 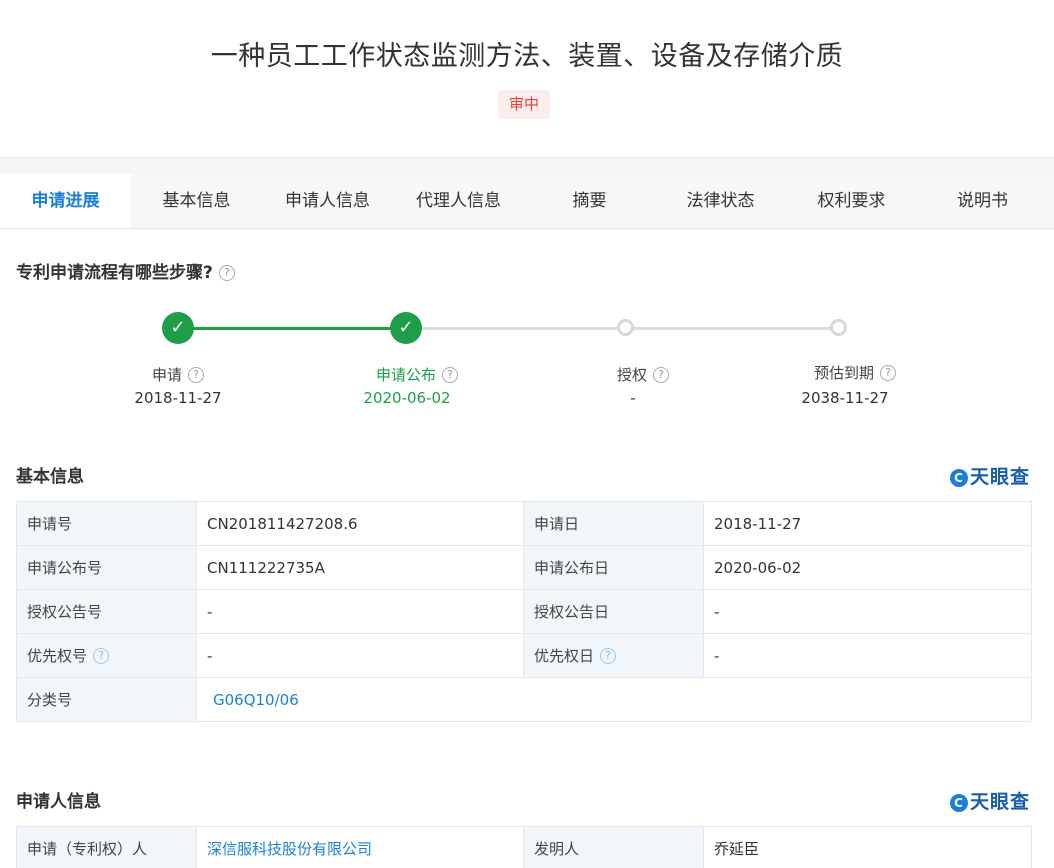 I want to click on table-key: 优先权日?, so click(x=613, y=655).